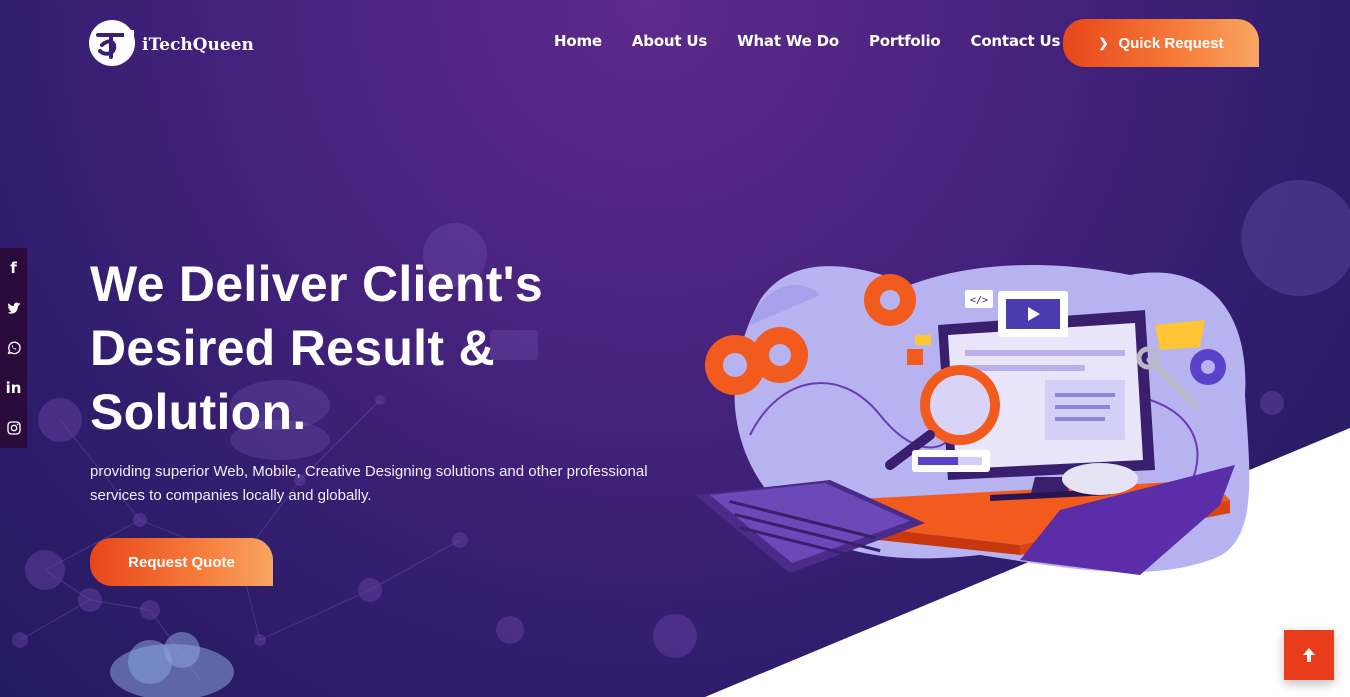 This screenshot has height=697, width=1350. I want to click on arrow-up-icon, so click(1309, 655).